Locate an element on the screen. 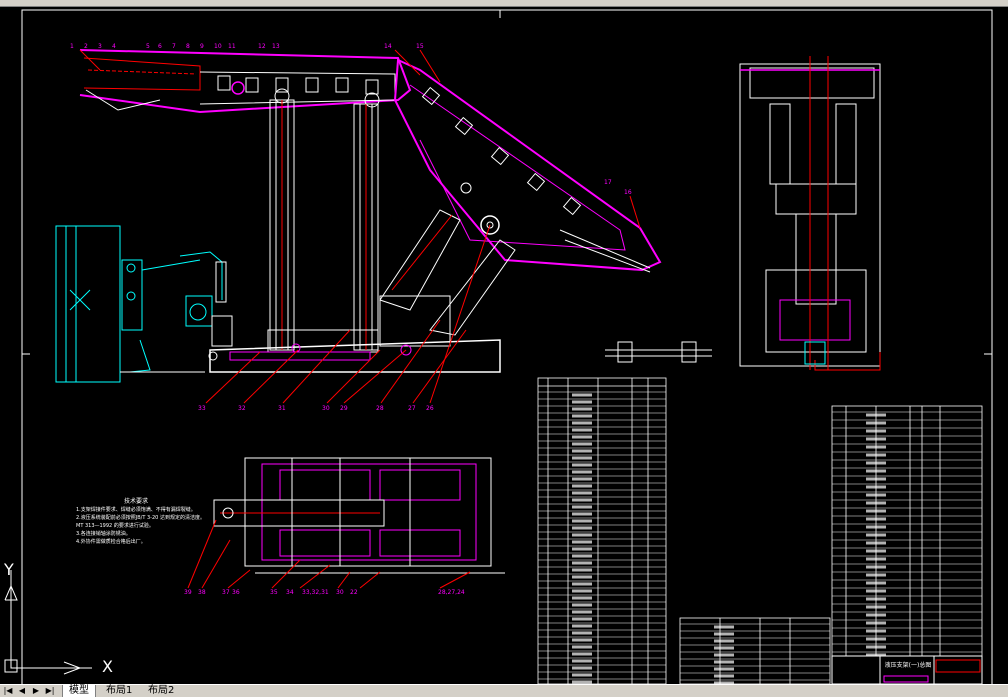 The image size is (1008, 697). svg-text: 8 is located at coordinates (188, 46).